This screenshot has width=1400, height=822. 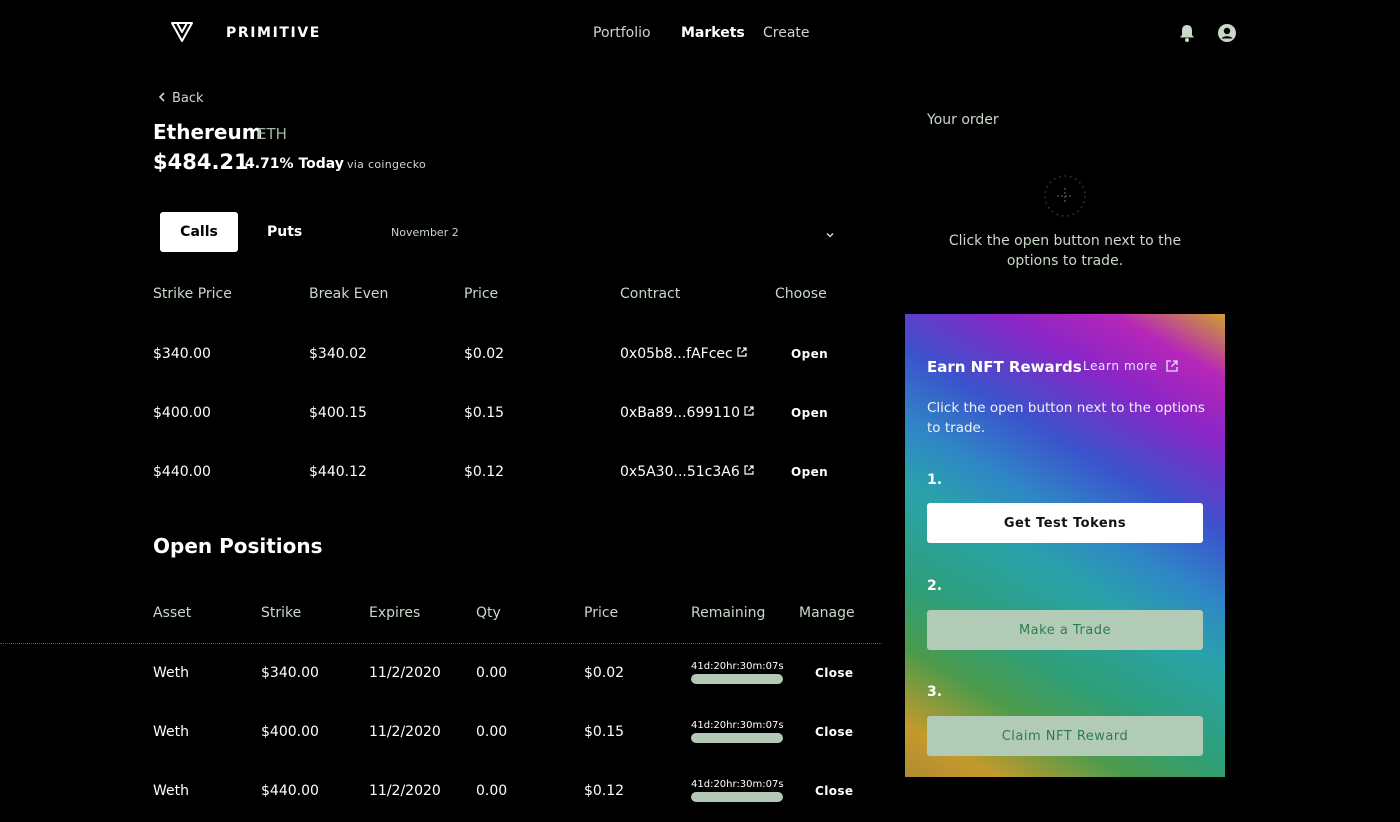 I want to click on option-price: $0.02, so click(x=484, y=354).